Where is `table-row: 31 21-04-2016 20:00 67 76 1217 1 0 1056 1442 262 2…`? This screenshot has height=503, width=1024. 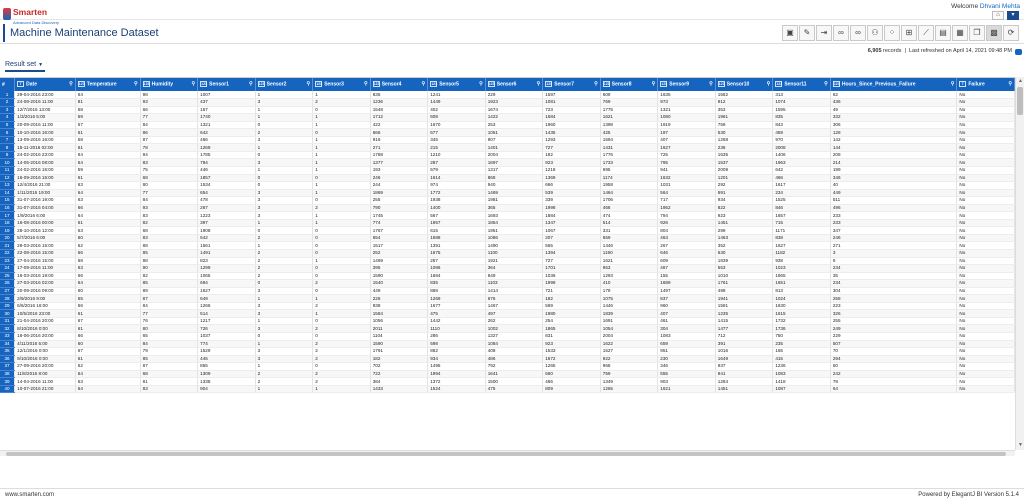 table-row: 31 21-04-2016 20:00 67 76 1217 1 0 1056 1442 262 2… is located at coordinates (507, 321).